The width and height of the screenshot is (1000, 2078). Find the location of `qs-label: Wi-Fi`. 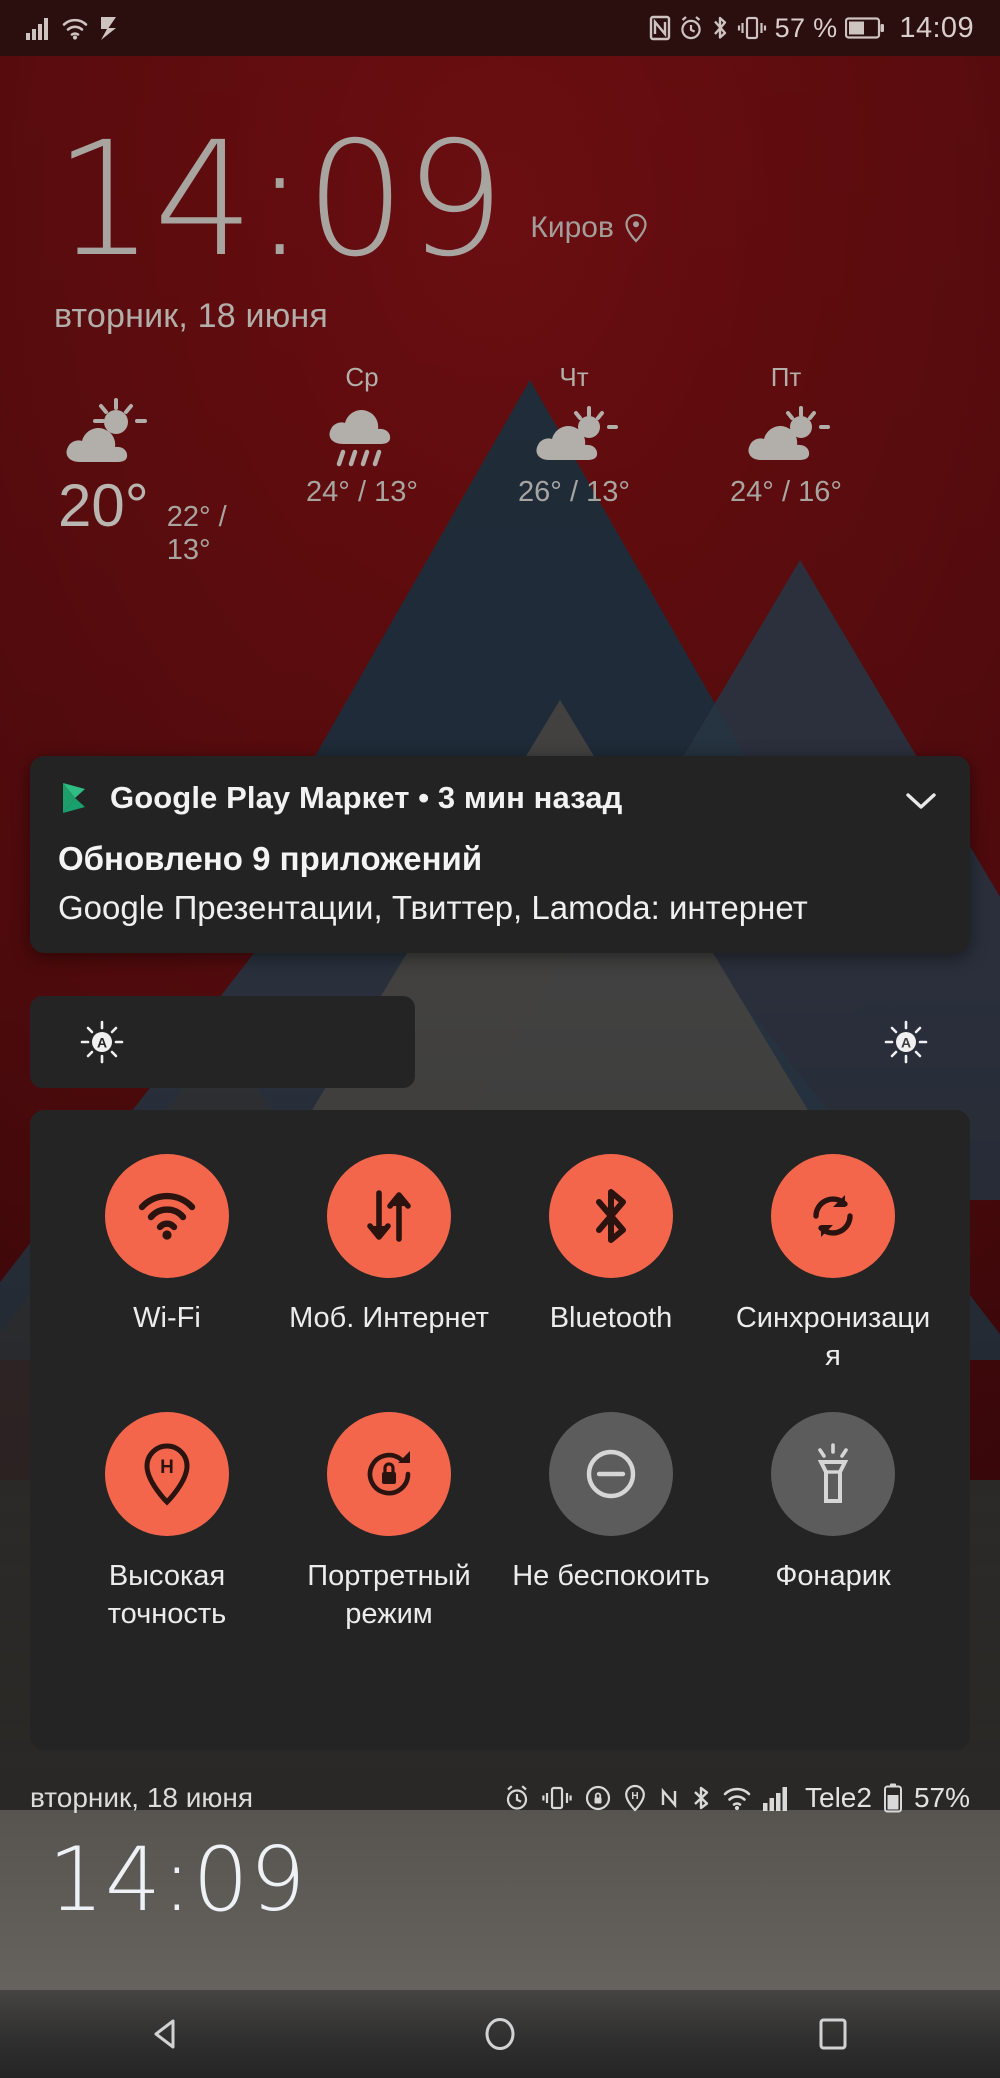

qs-label: Wi-Fi is located at coordinates (167, 1318).